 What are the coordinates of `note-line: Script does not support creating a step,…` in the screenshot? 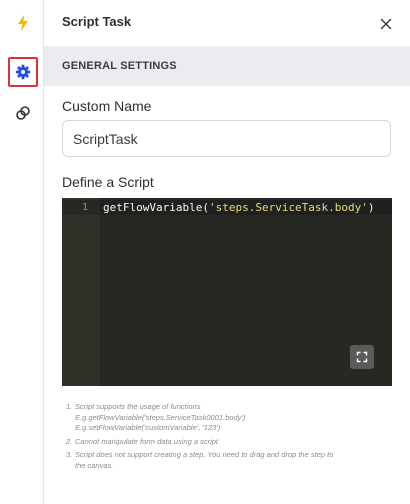 It's located at (204, 454).